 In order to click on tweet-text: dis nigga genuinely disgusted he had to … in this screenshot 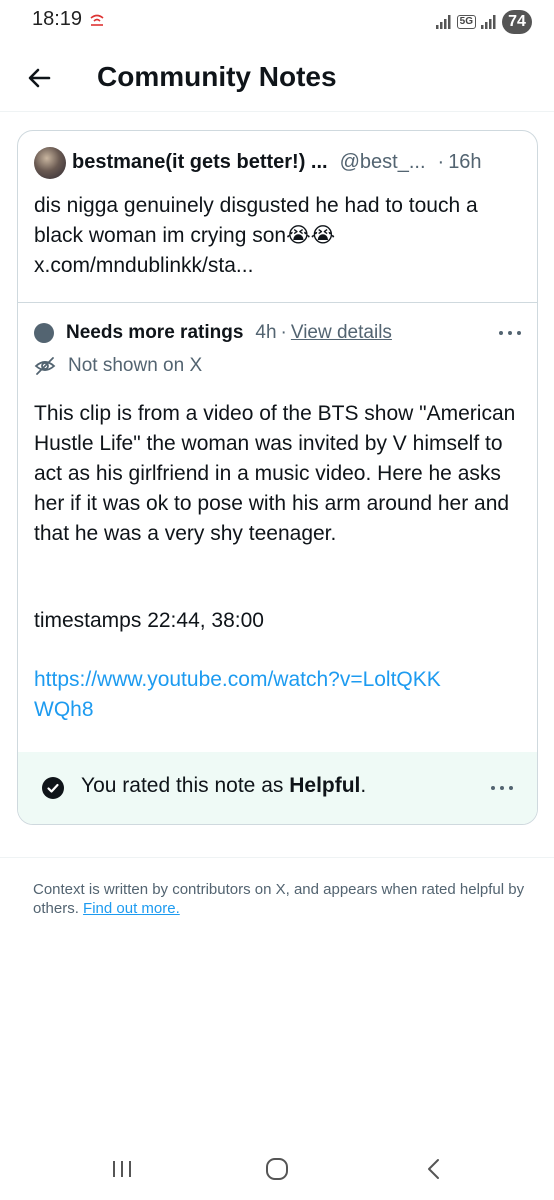, I will do `click(256, 235)`.